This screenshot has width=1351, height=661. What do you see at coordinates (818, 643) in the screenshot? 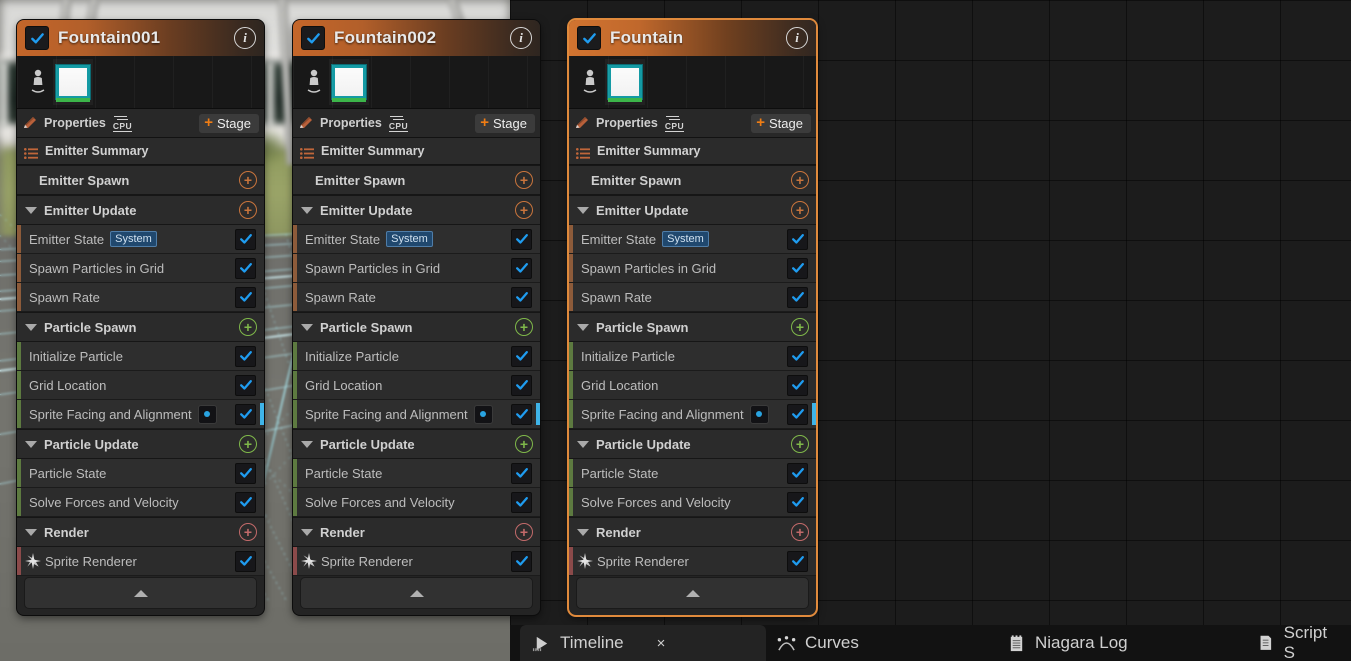
I see `tab-curves: Curves` at bounding box center [818, 643].